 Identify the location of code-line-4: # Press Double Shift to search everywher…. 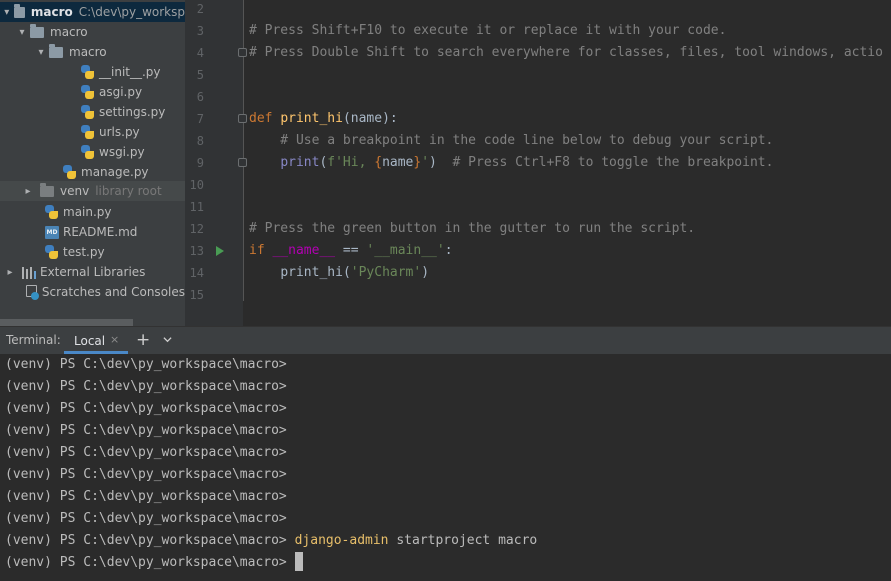
(566, 52).